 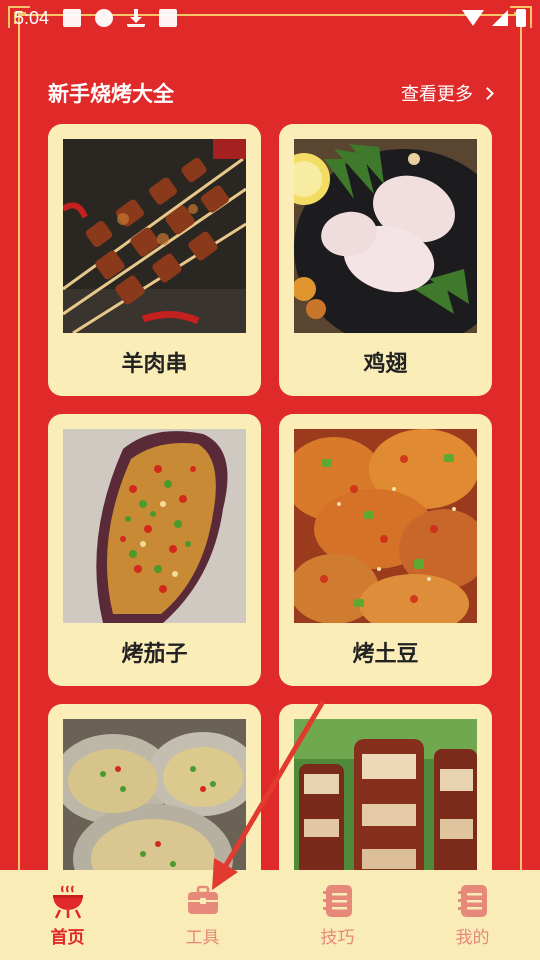 I want to click on nav-label-home: 首页, so click(x=67, y=937).